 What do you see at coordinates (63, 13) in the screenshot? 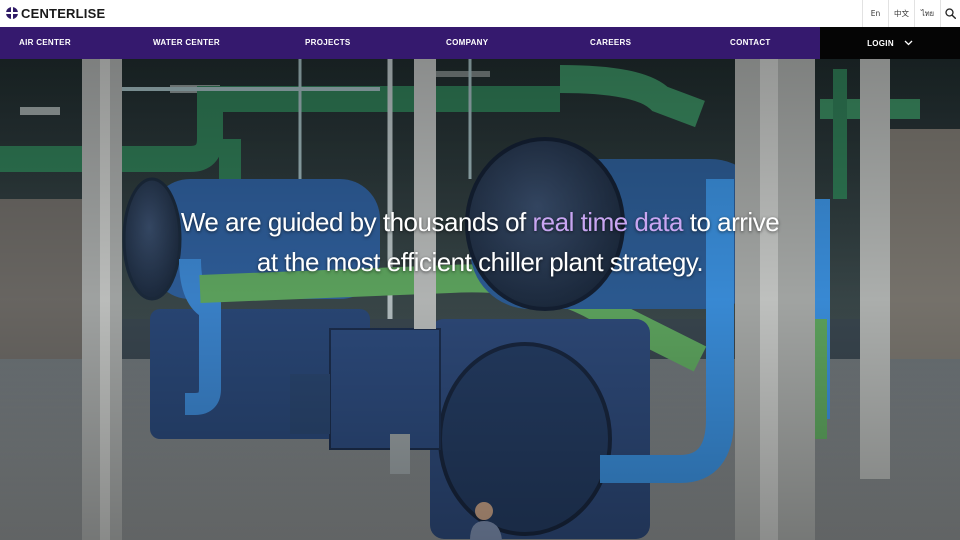
I see `brand-name: CENTERLISE` at bounding box center [63, 13].